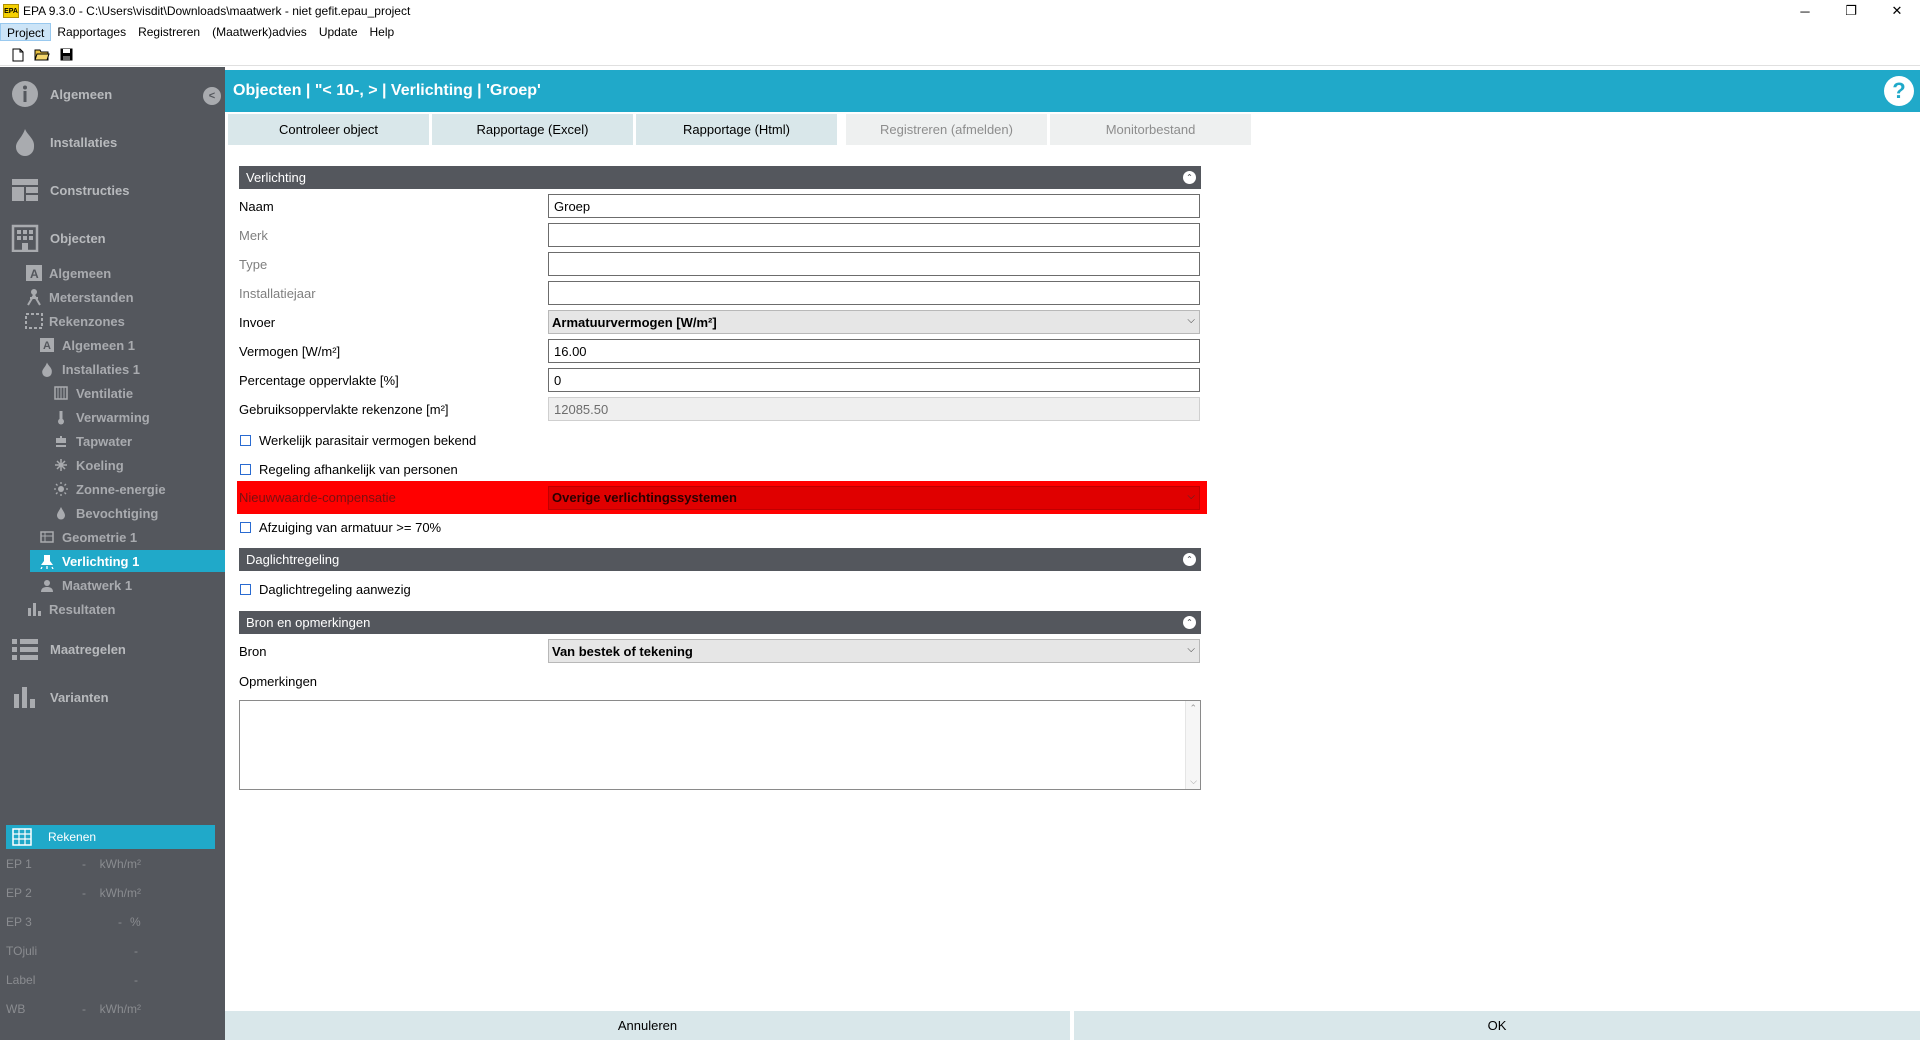 This screenshot has width=1920, height=1040. I want to click on sidebar-item-koeling: Koeling, so click(133, 465).